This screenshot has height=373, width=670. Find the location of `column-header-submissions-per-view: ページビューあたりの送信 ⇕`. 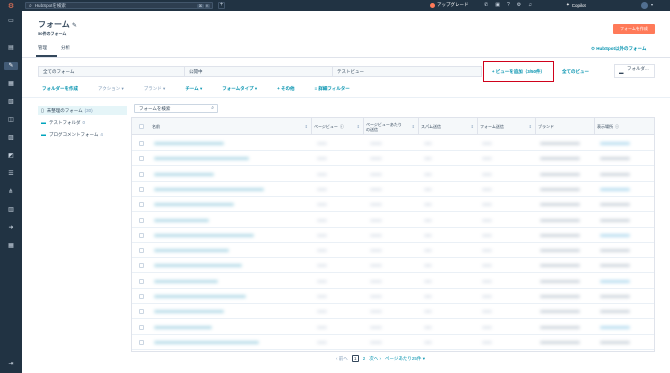

column-header-submissions-per-view: ページビューあたりの送信 ⇕ is located at coordinates (391, 126).